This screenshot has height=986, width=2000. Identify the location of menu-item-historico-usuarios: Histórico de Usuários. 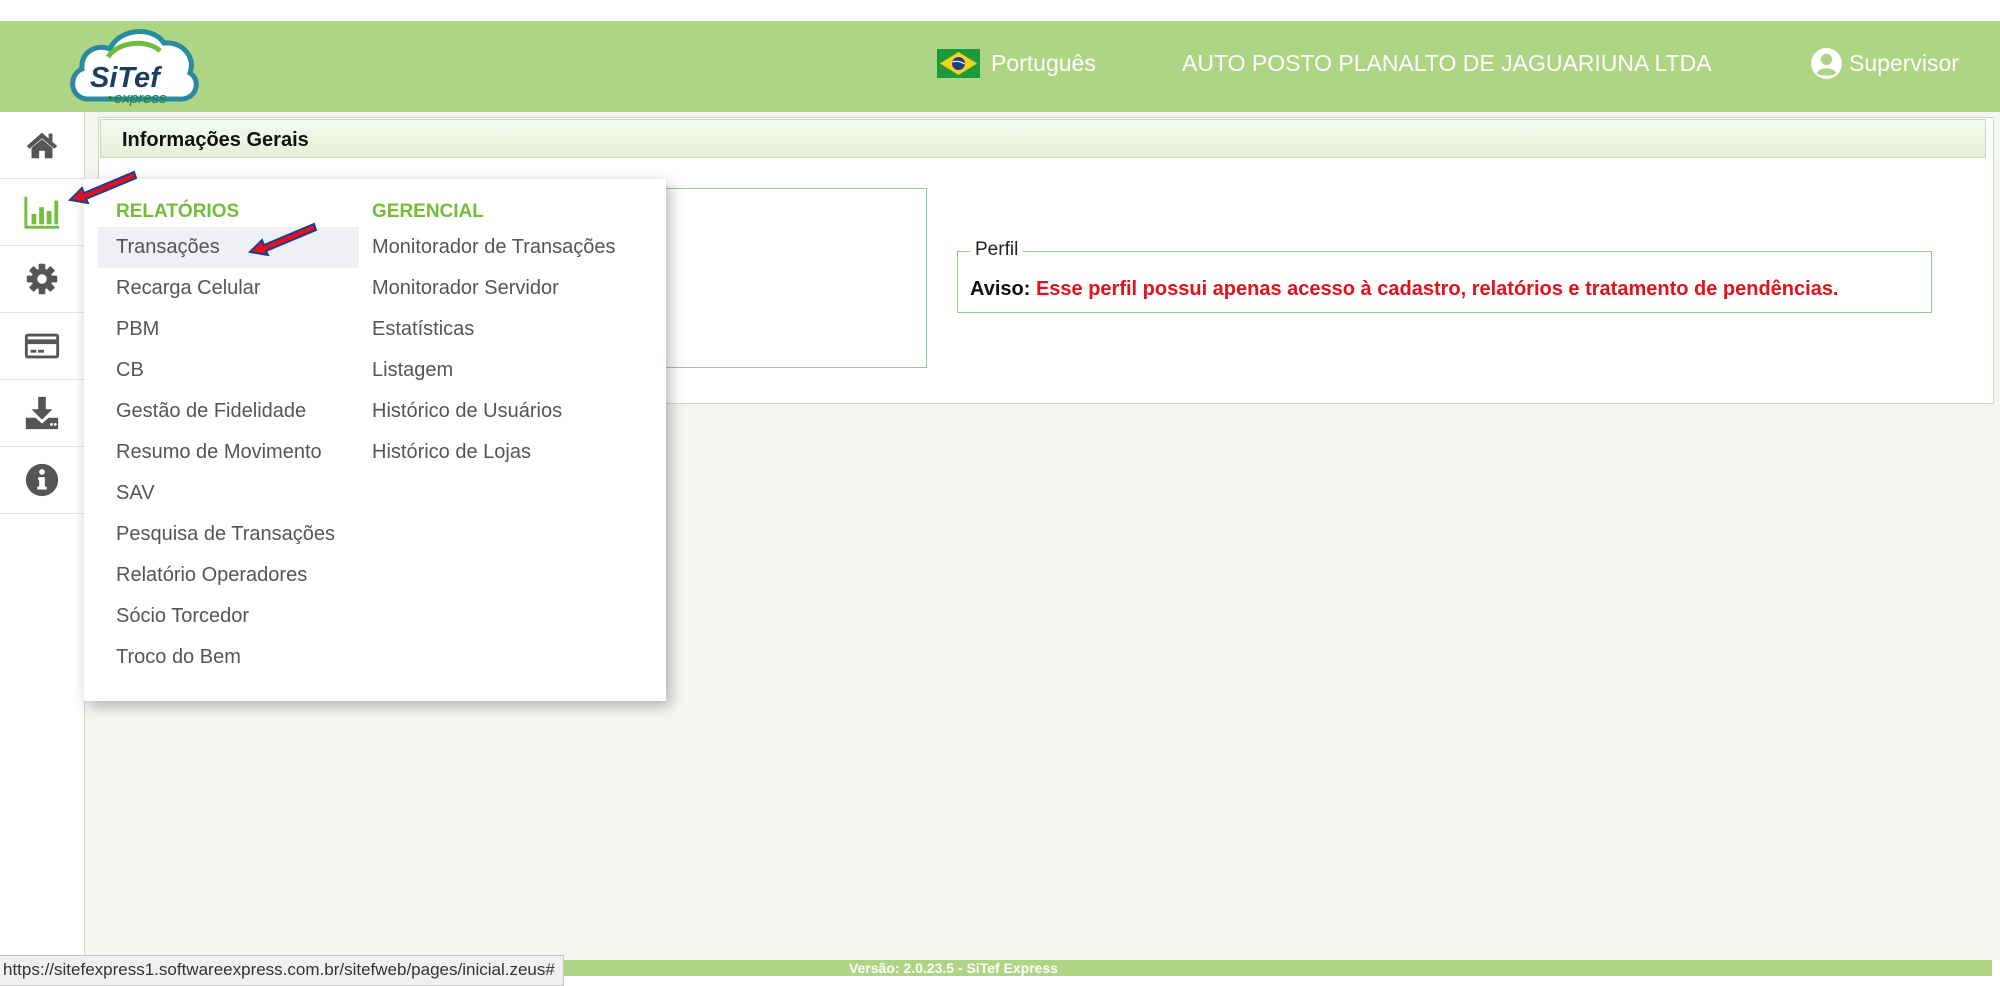
(519, 411).